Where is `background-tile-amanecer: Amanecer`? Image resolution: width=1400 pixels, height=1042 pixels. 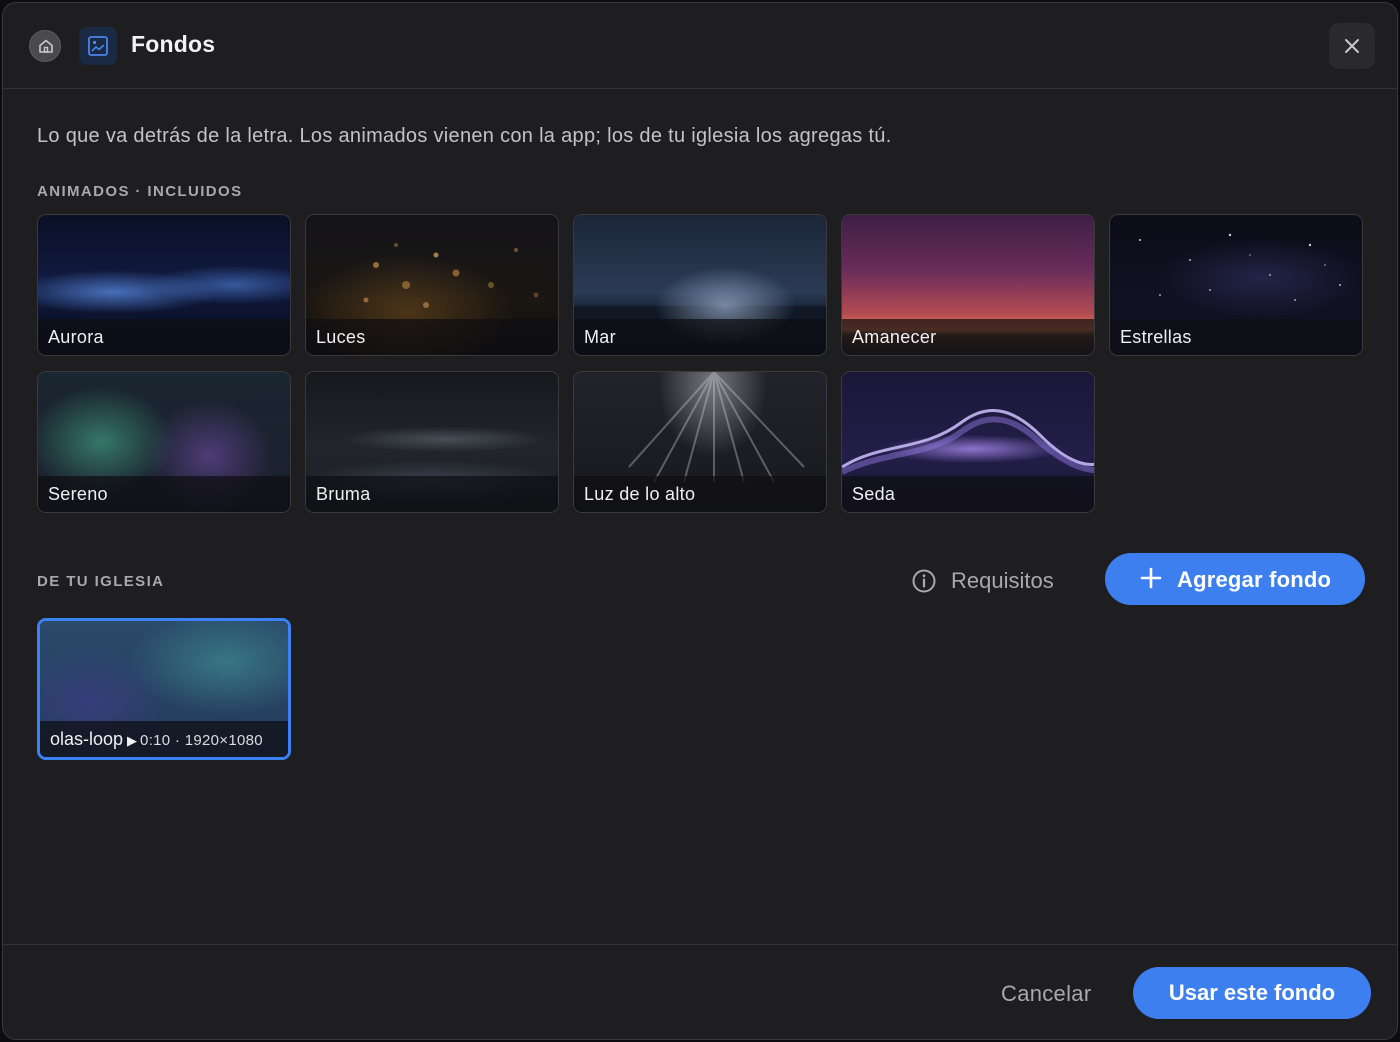 background-tile-amanecer: Amanecer is located at coordinates (968, 285).